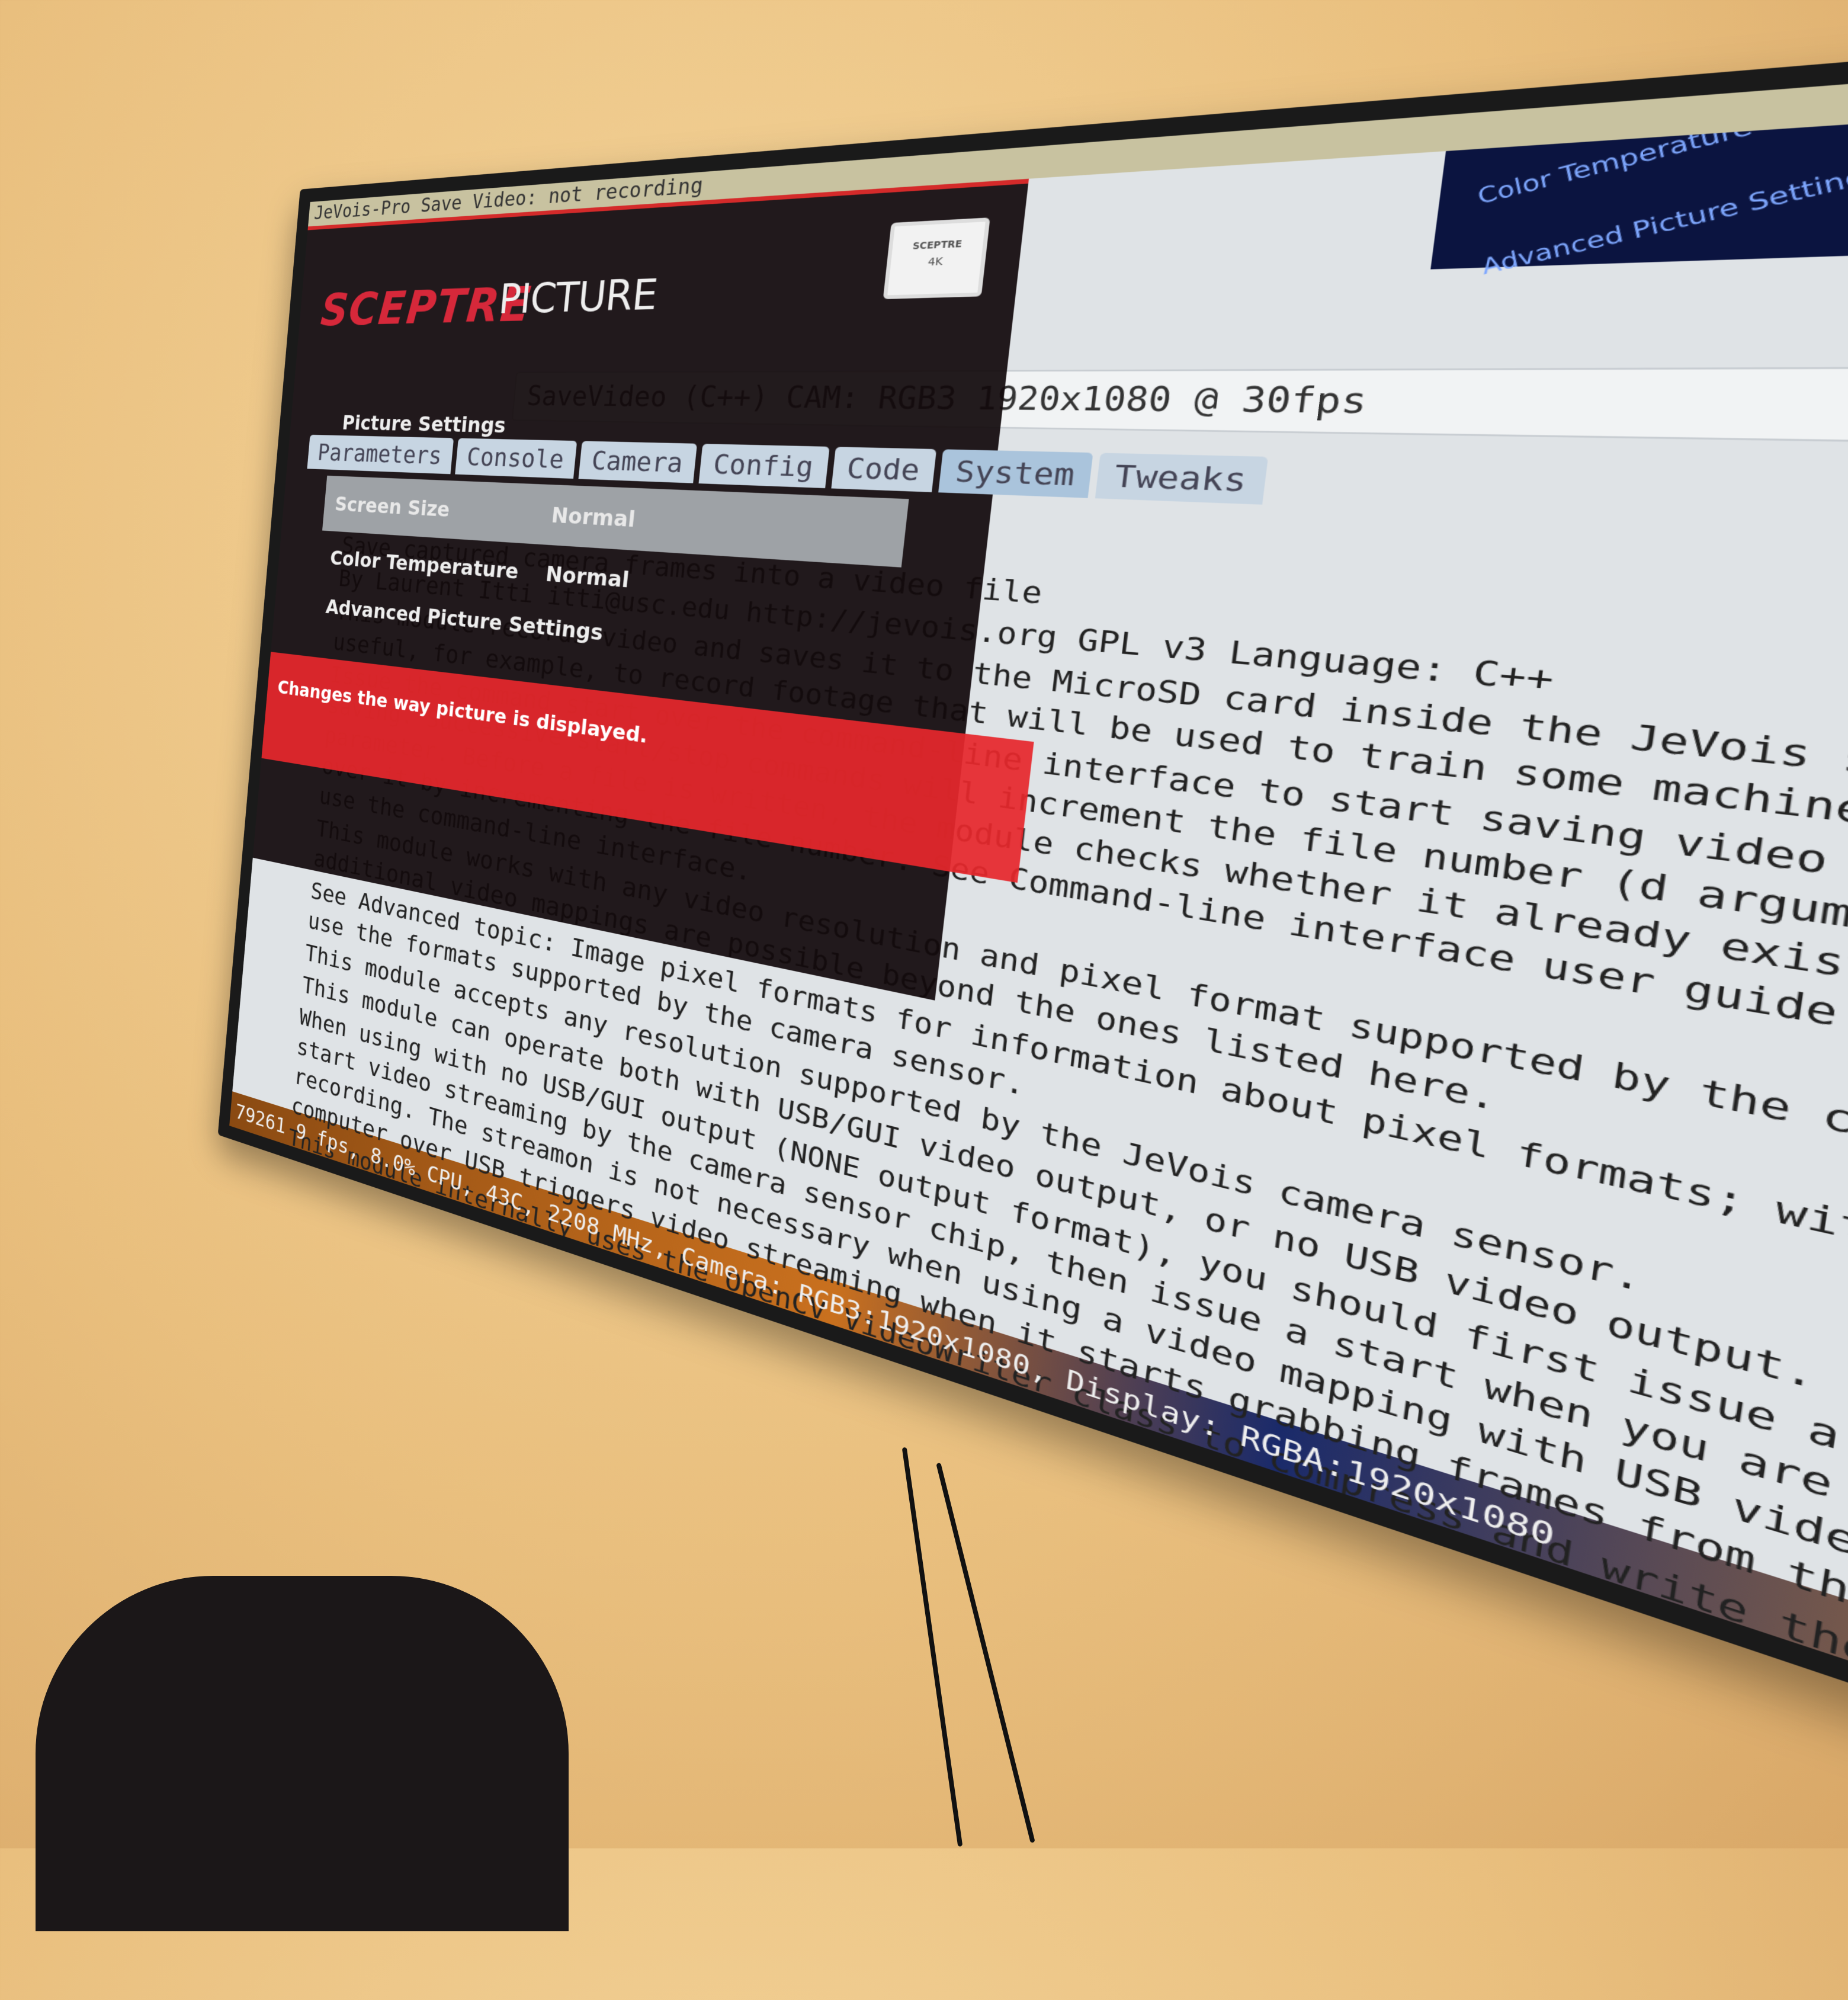 The image size is (1848, 2000). What do you see at coordinates (380, 454) in the screenshot?
I see `tab-parameters: Parameters` at bounding box center [380, 454].